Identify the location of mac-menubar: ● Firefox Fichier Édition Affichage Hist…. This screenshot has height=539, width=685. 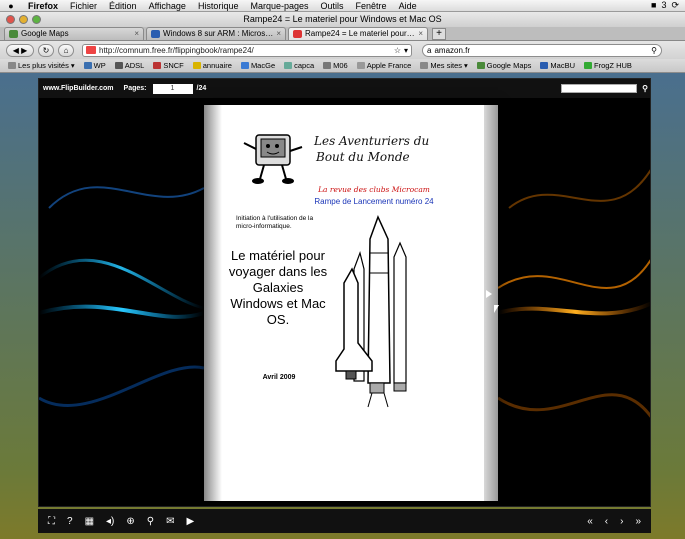
(342, 6).